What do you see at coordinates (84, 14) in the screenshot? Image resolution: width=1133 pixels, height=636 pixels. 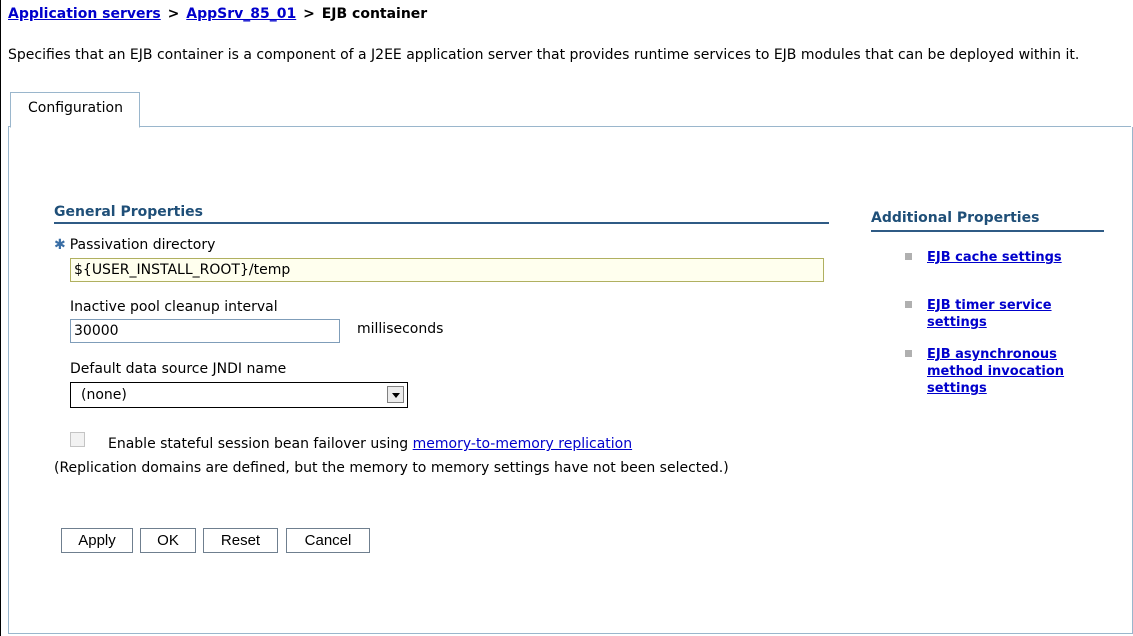 I see `breadcrumb-link-application-servers: Application servers` at bounding box center [84, 14].